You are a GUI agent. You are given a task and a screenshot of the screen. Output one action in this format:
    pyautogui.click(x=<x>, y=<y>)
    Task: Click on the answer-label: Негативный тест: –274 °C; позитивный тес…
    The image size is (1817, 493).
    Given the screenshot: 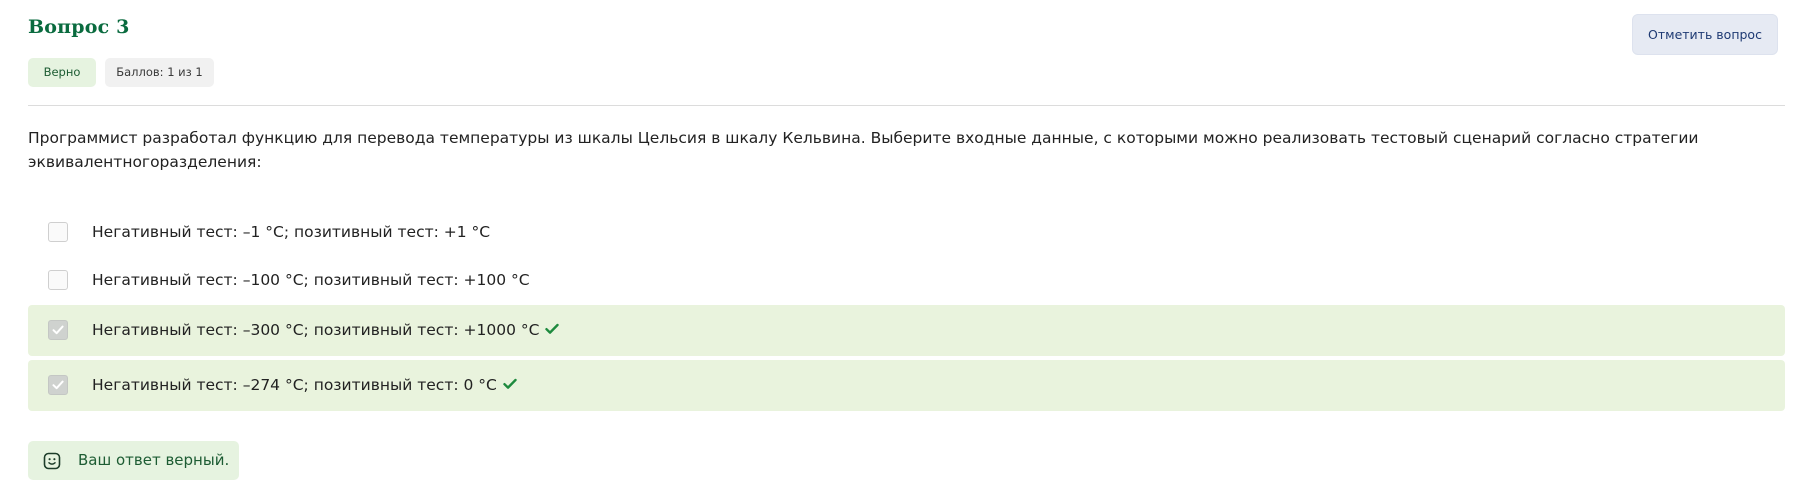 What is the action you would take?
    pyautogui.click(x=304, y=385)
    